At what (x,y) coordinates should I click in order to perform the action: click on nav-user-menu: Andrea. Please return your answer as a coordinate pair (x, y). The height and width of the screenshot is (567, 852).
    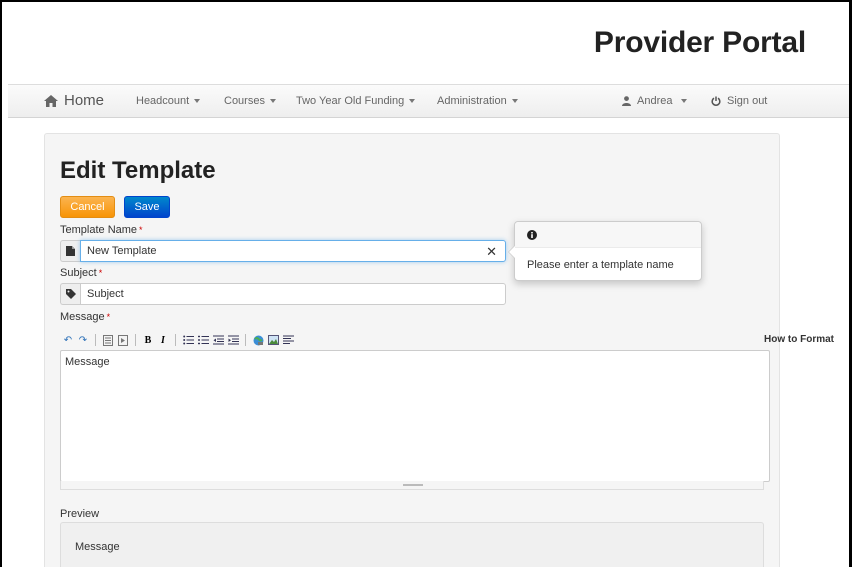
    Looking at the image, I should click on (655, 101).